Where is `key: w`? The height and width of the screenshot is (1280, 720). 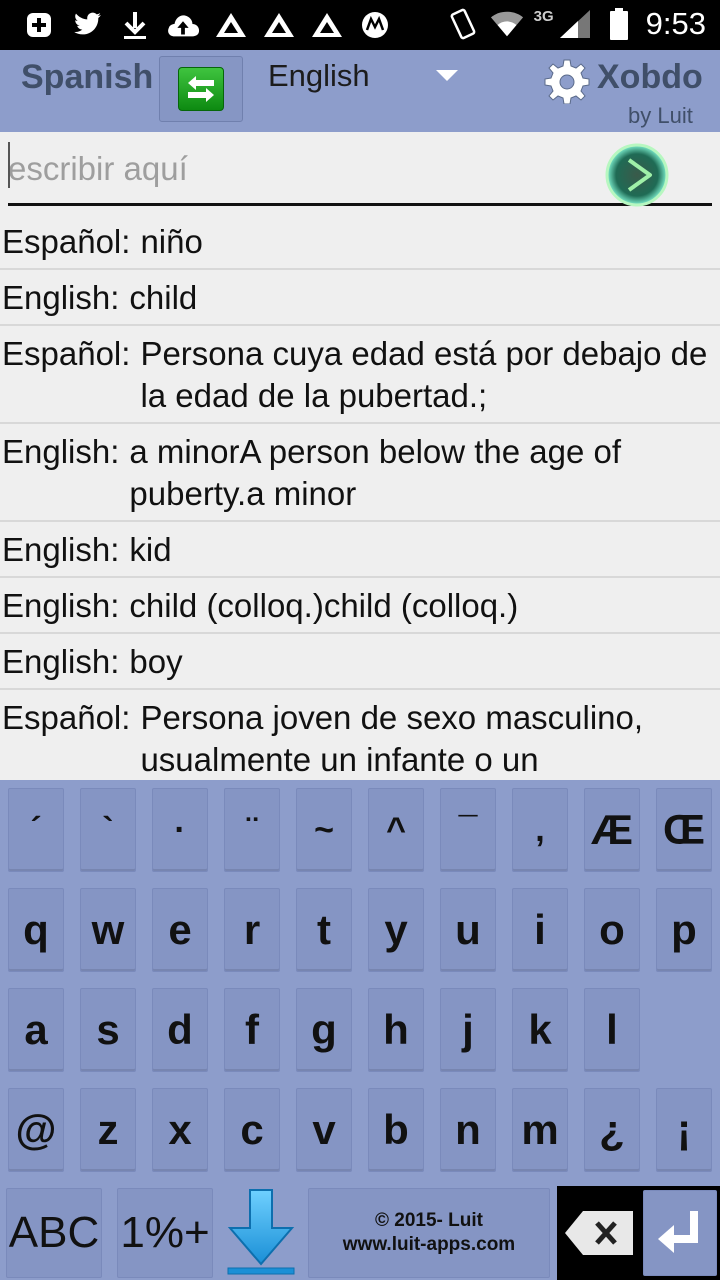
key: w is located at coordinates (108, 930).